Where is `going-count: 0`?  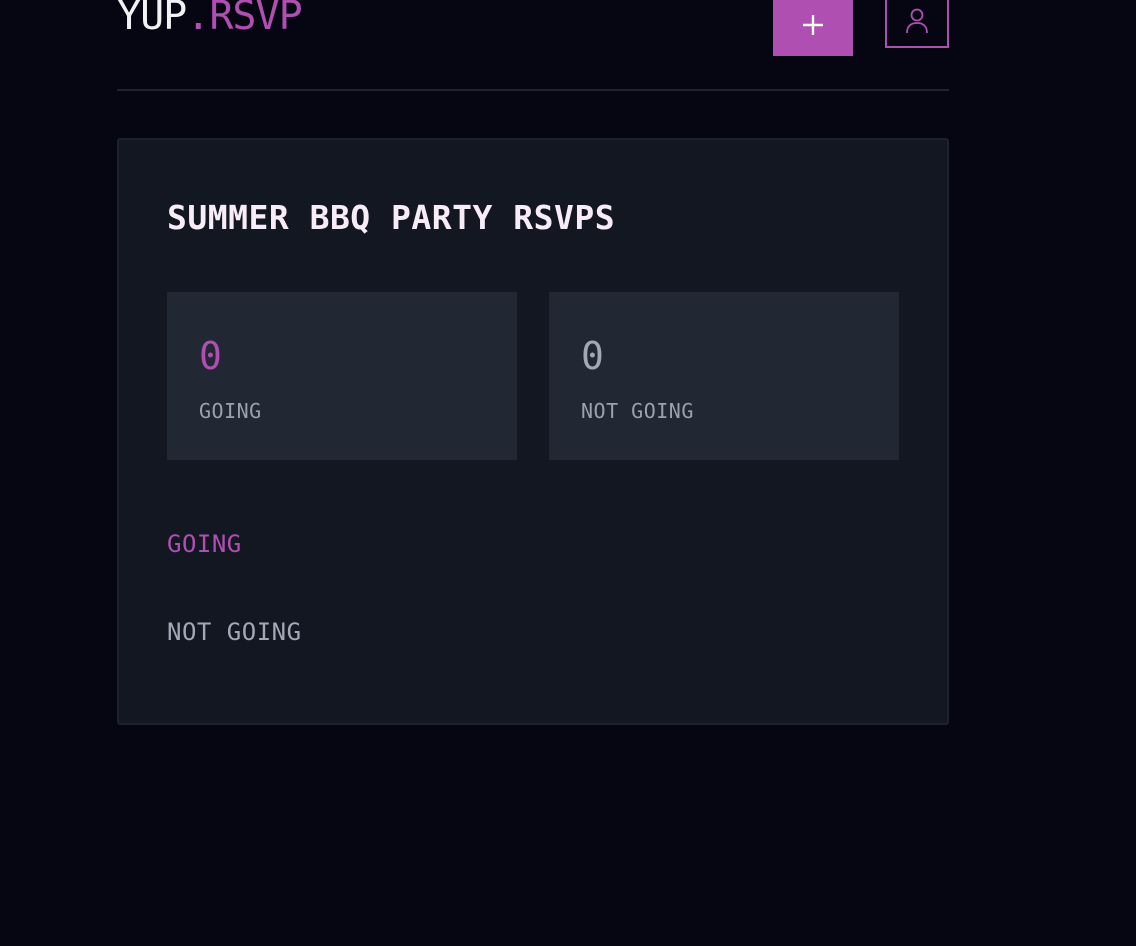
going-count: 0 is located at coordinates (210, 356).